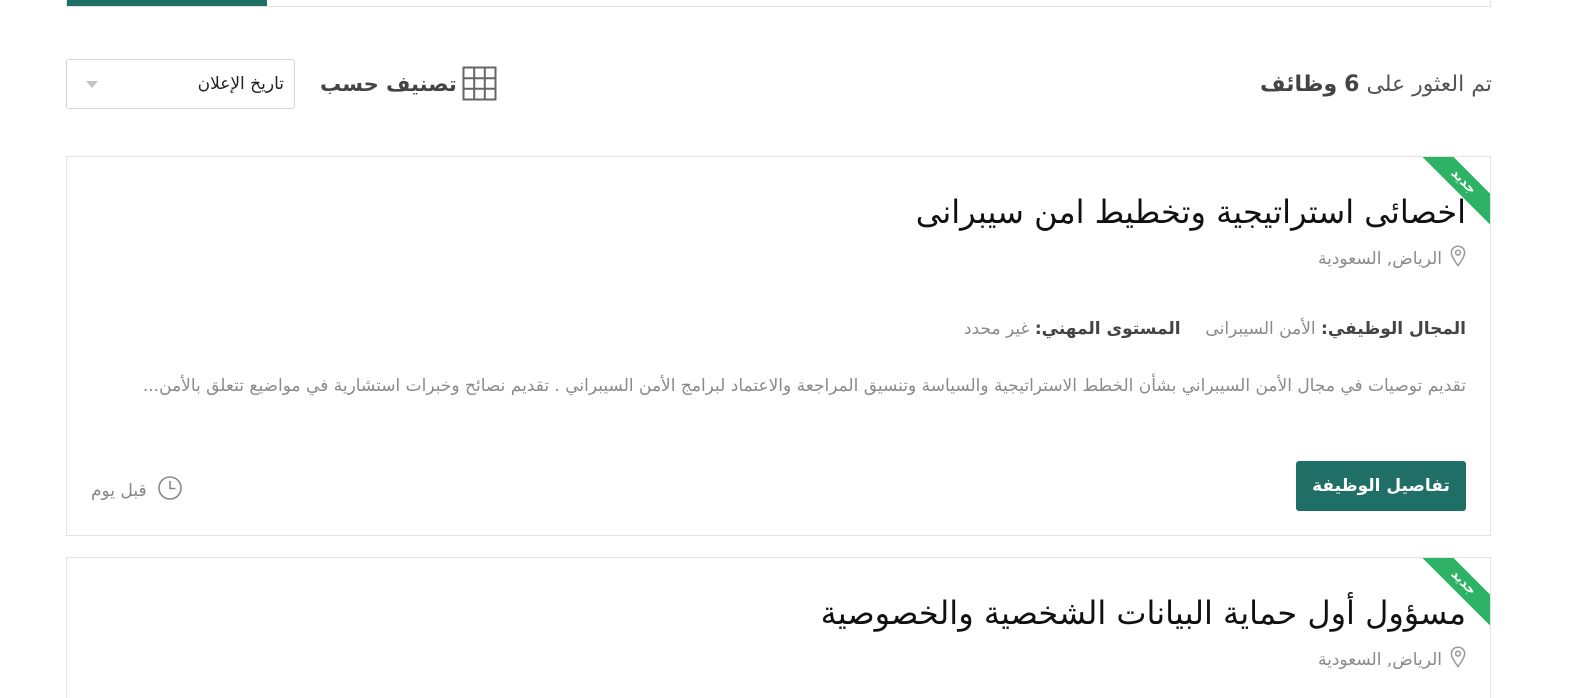  What do you see at coordinates (1381, 486) in the screenshot?
I see `job-details-button: تفاصيل الوظيفة` at bounding box center [1381, 486].